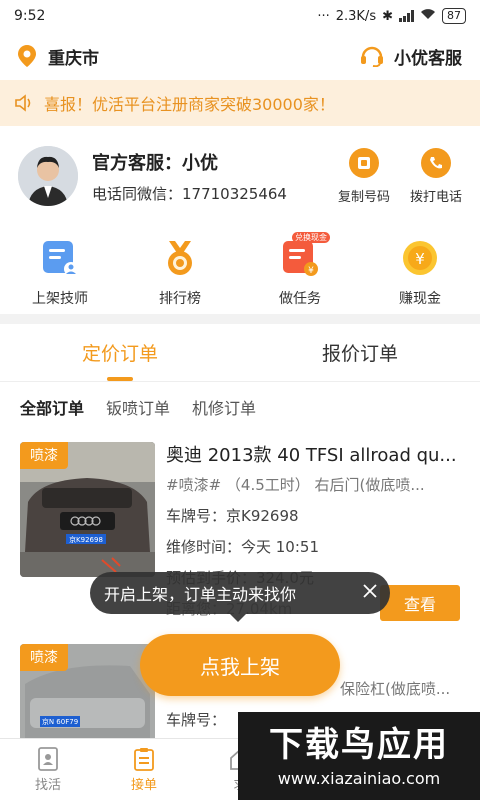 Image resolution: width=480 pixels, height=800 pixels. Describe the element at coordinates (86, 539) in the screenshot. I see `plate-text: 京K92698` at that location.